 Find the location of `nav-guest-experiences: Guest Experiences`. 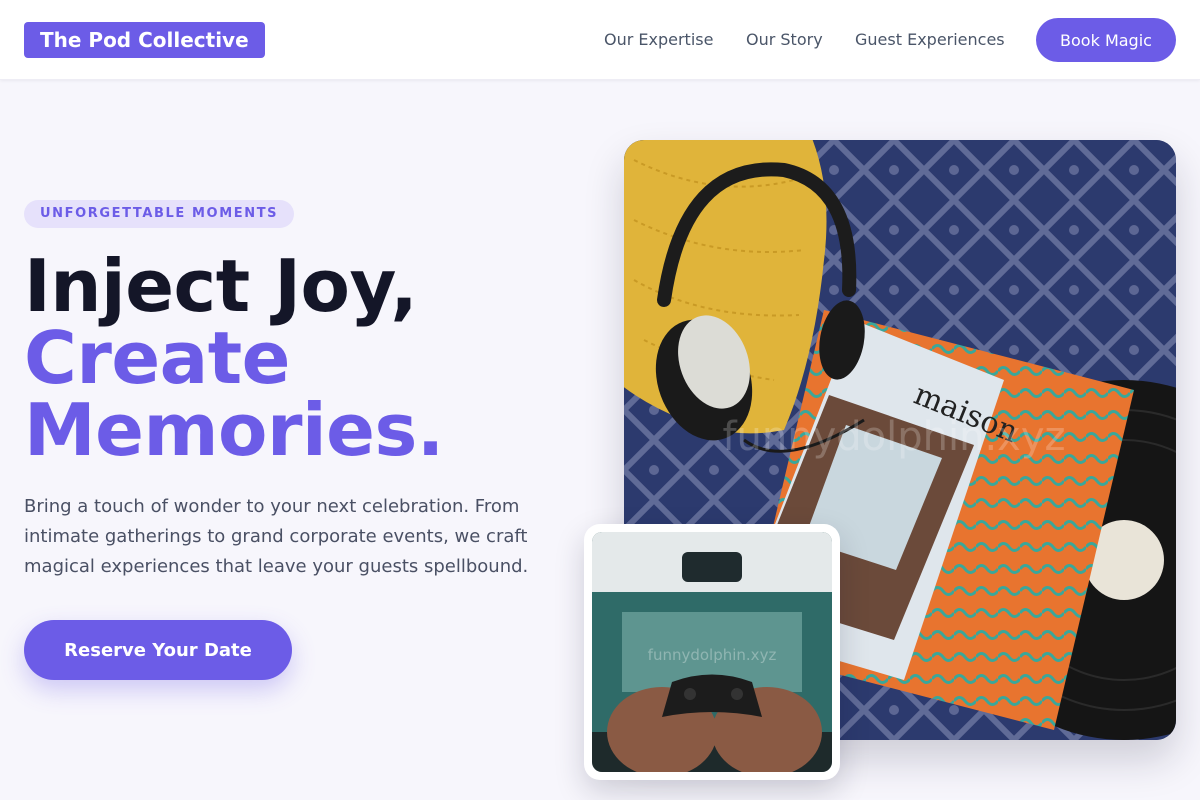

nav-guest-experiences: Guest Experiences is located at coordinates (930, 39).